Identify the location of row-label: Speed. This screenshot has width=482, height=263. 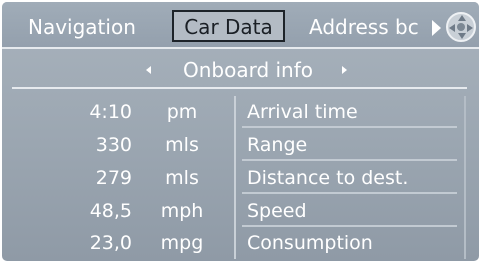
(277, 211).